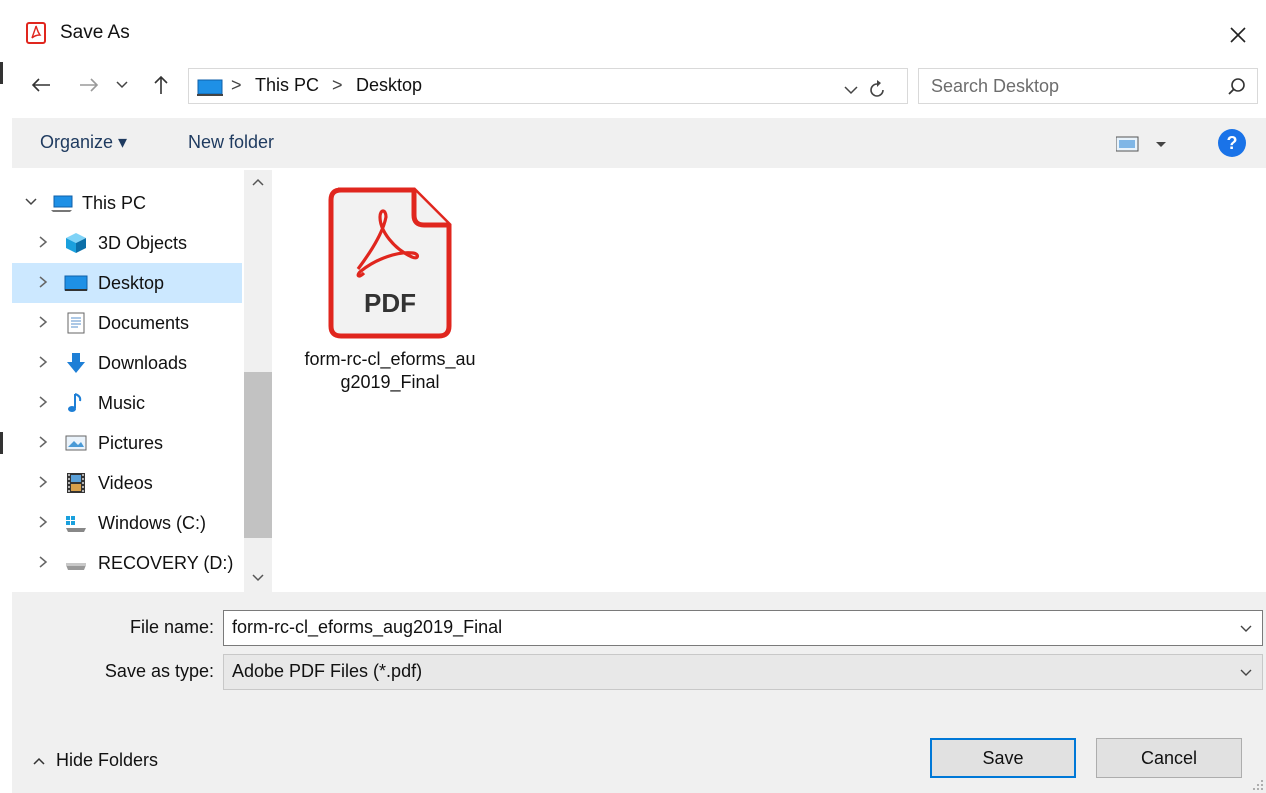 This screenshot has height=793, width=1266. I want to click on file-name-label: form-rc-cl_eforms_aug2019_Final, so click(390, 370).